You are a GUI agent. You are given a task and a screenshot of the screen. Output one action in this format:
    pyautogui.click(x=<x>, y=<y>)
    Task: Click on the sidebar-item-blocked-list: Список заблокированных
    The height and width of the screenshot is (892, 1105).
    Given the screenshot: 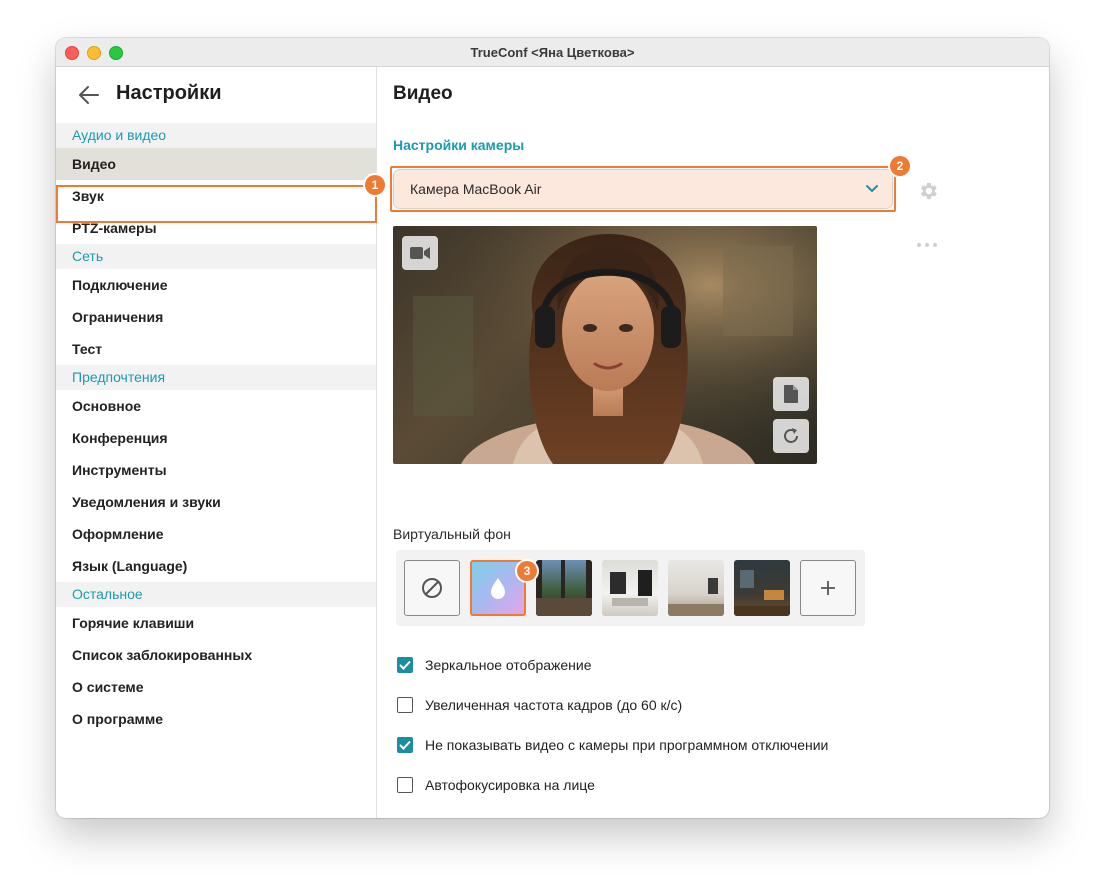 What is the action you would take?
    pyautogui.click(x=216, y=655)
    